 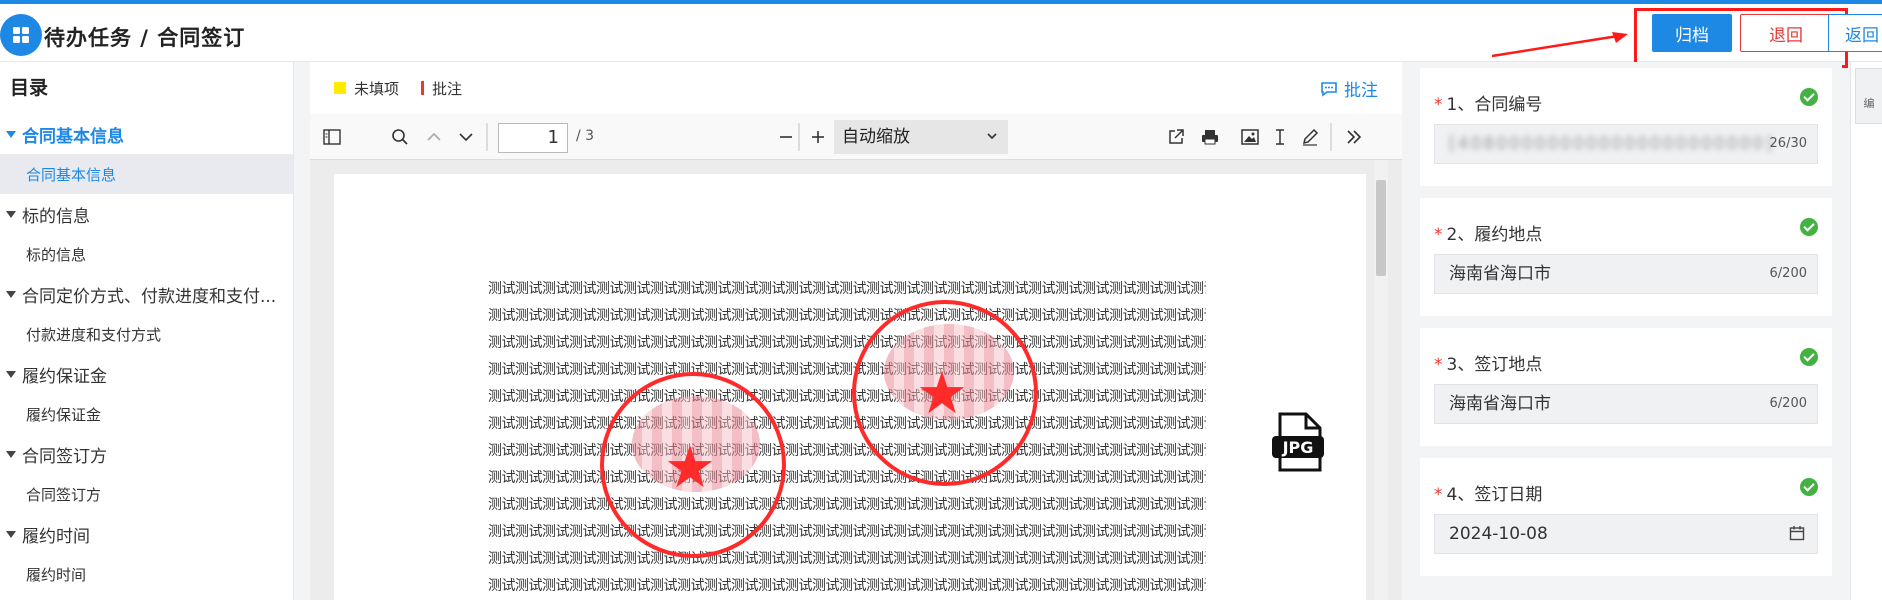 I want to click on field-label: * 2、履约地点, so click(x=1488, y=235).